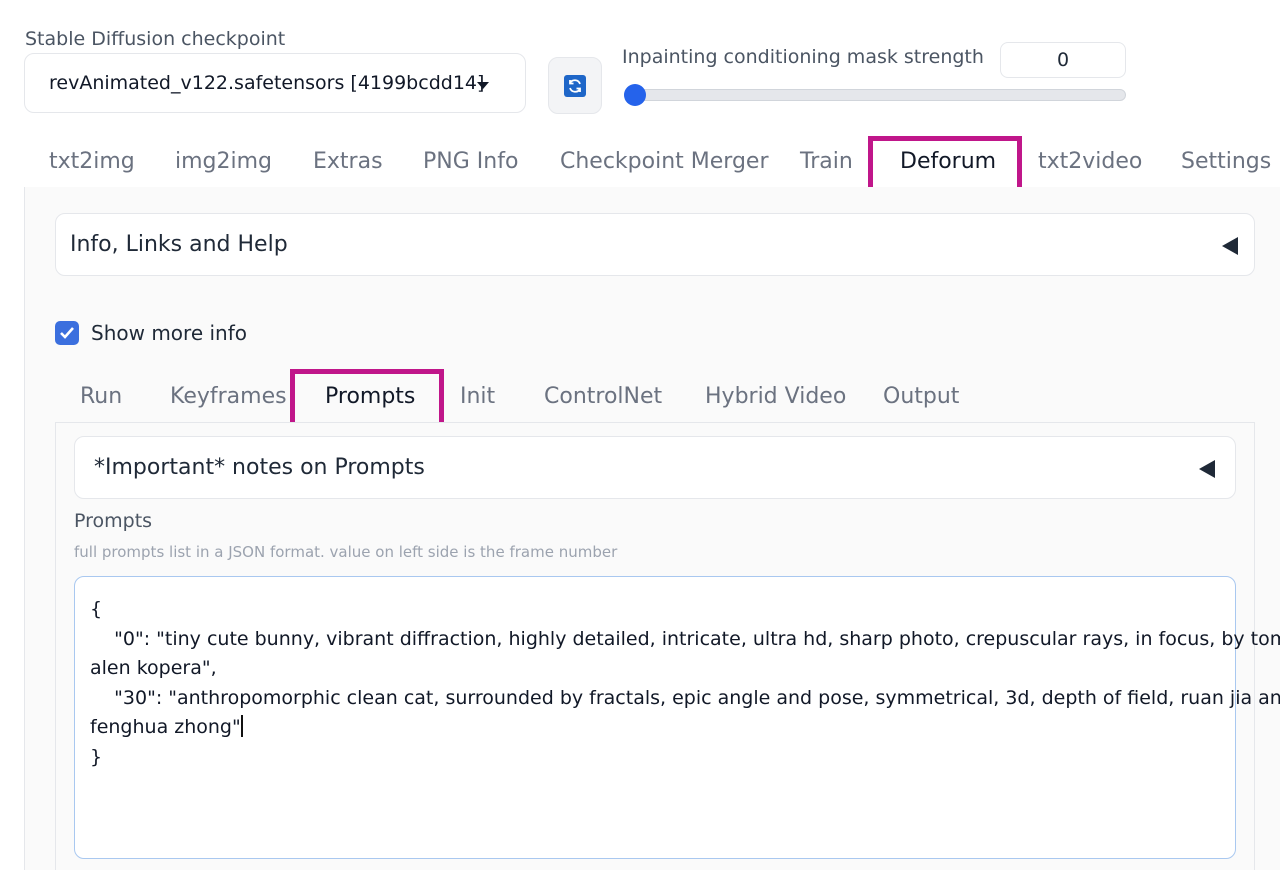  Describe the element at coordinates (803, 57) in the screenshot. I see `mask-strength-label: Inpainting conditioning mask strength` at that location.